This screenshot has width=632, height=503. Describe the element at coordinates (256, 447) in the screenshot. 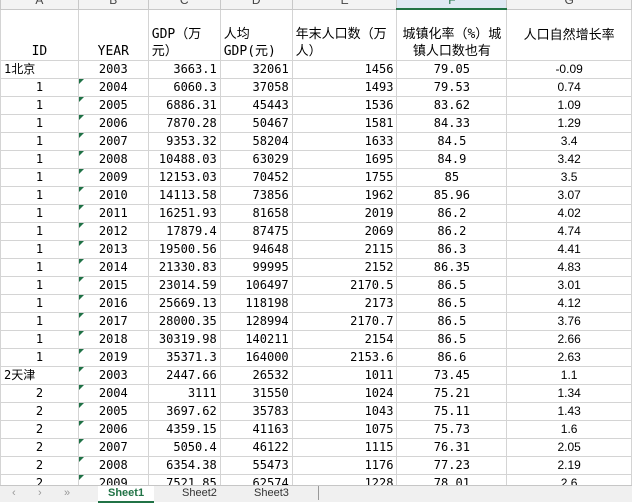

I see `table-cell: 46122` at that location.